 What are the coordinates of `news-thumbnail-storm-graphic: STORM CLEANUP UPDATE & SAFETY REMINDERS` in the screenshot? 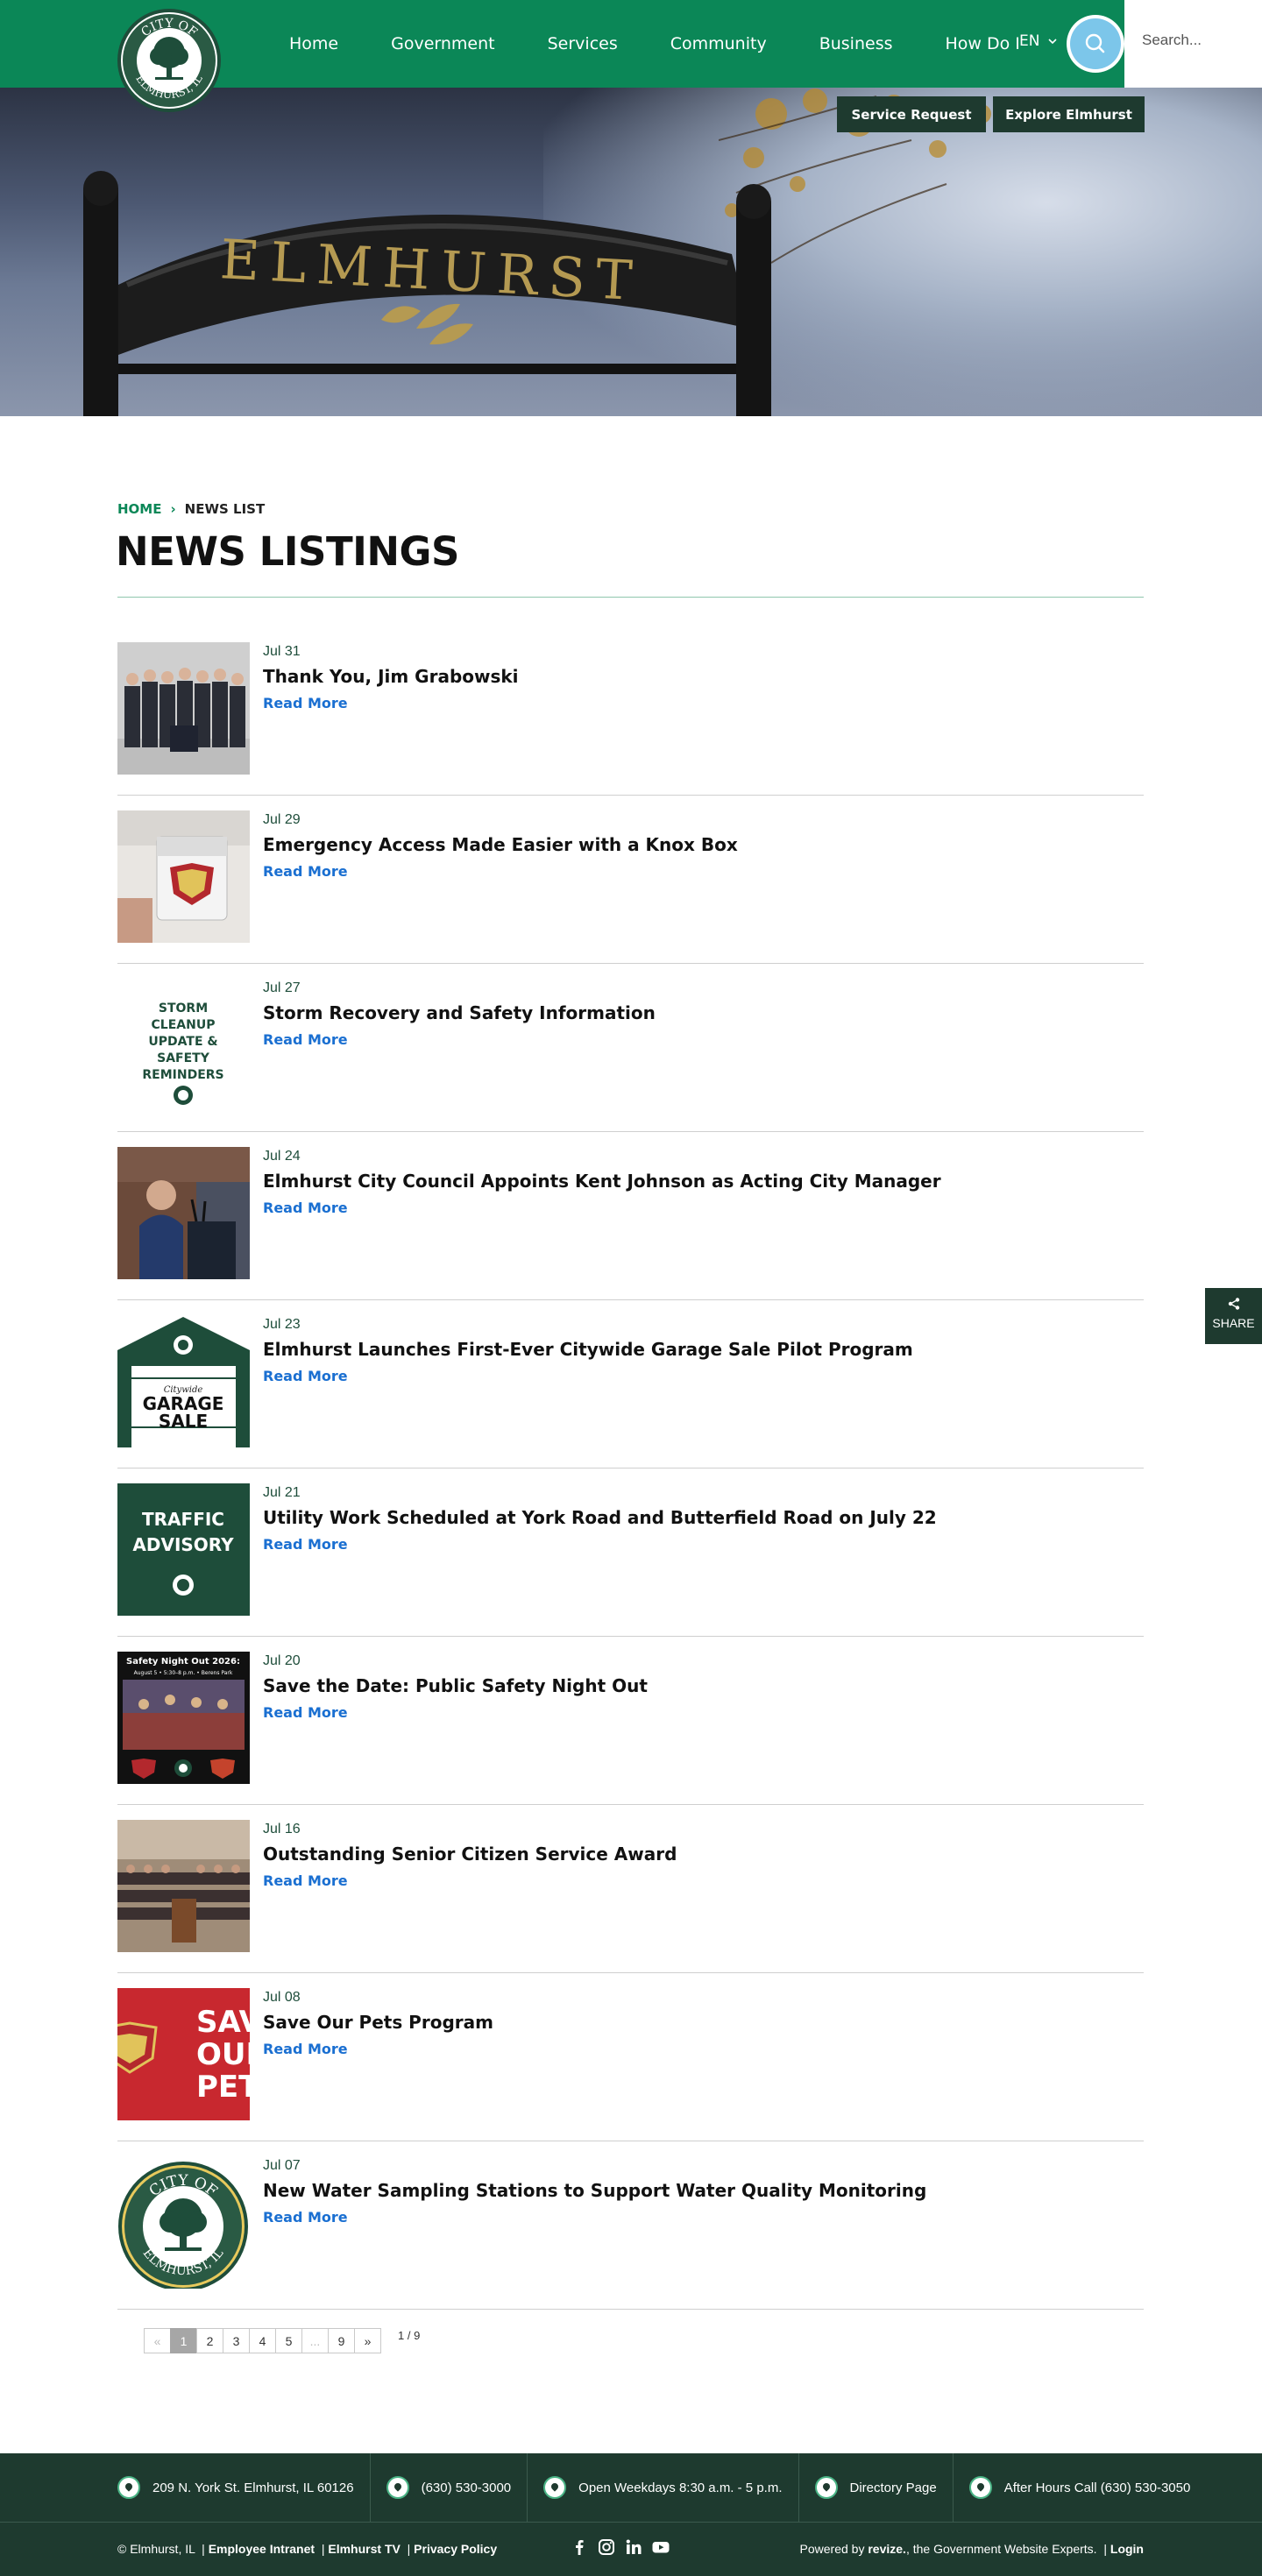 It's located at (183, 1045).